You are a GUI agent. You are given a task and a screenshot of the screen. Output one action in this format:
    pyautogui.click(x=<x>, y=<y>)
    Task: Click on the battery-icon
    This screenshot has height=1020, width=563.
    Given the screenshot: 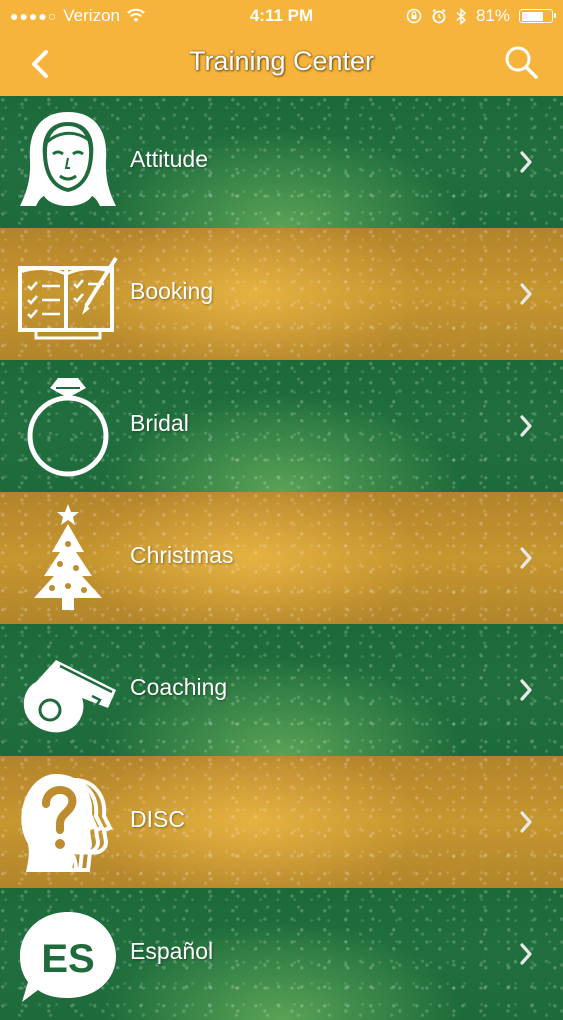 What is the action you would take?
    pyautogui.click(x=537, y=16)
    